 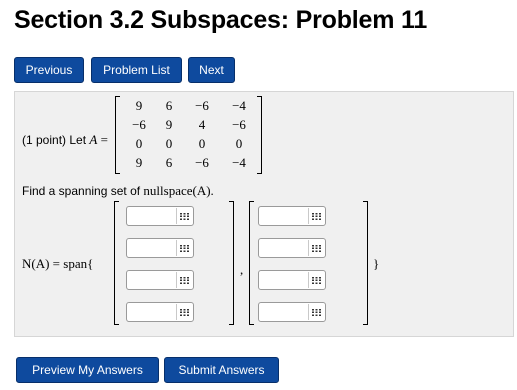 What do you see at coordinates (188, 136) in the screenshot?
I see `matrix-a: 9 6 −6 −4 −6 9 4 −6 0 0 0 0 9 6 −6 −4` at bounding box center [188, 136].